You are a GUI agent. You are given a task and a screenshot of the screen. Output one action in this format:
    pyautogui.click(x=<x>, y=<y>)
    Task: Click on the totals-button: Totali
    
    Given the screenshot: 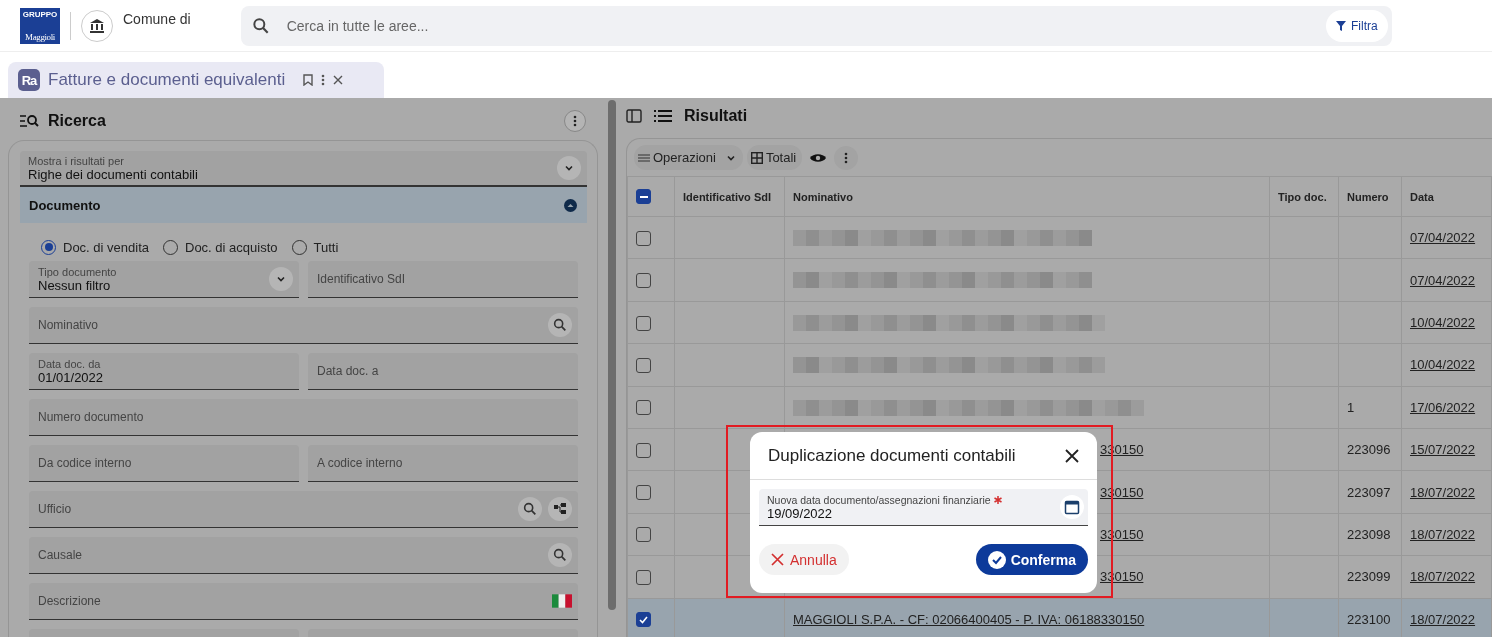 What is the action you would take?
    pyautogui.click(x=774, y=157)
    